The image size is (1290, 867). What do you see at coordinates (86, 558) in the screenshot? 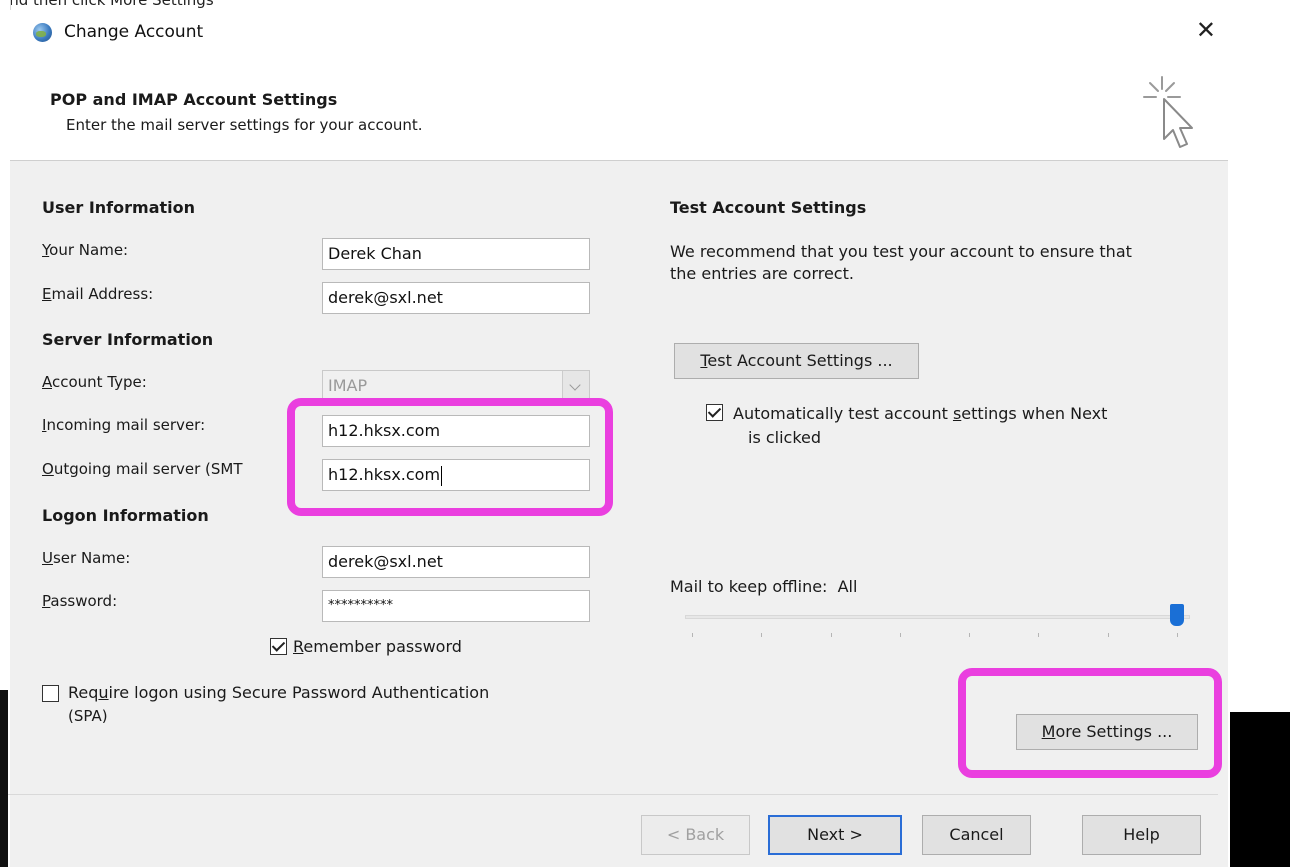
I see `user-name-label: User Name:` at bounding box center [86, 558].